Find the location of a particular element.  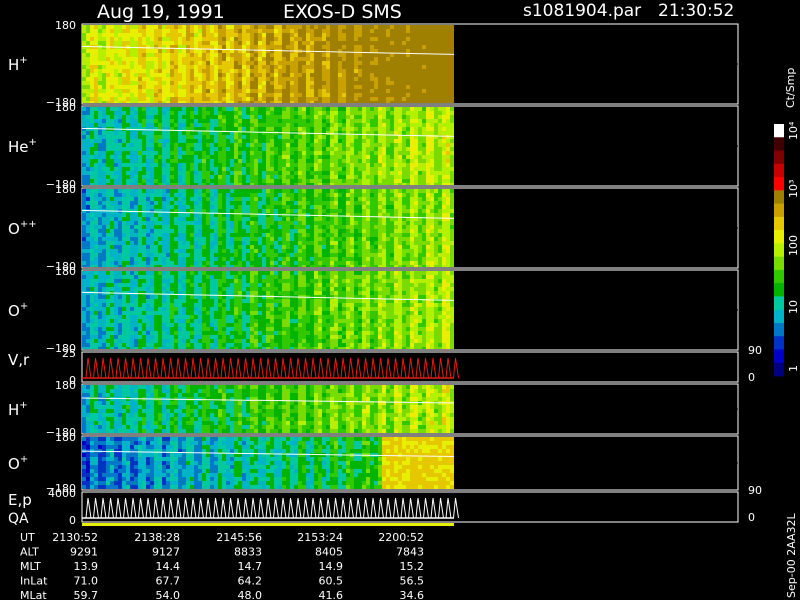

colorbar: Ct/Smp 1 10 100 10³ 10⁴ is located at coordinates (787, 222).